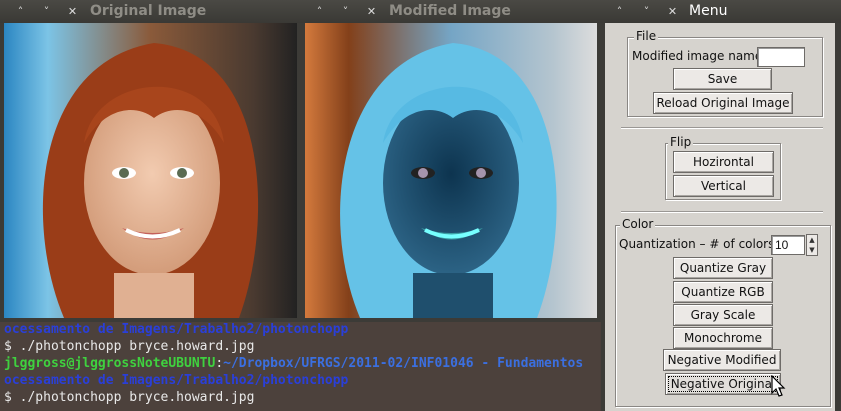  I want to click on window-title: Menu, so click(708, 11).